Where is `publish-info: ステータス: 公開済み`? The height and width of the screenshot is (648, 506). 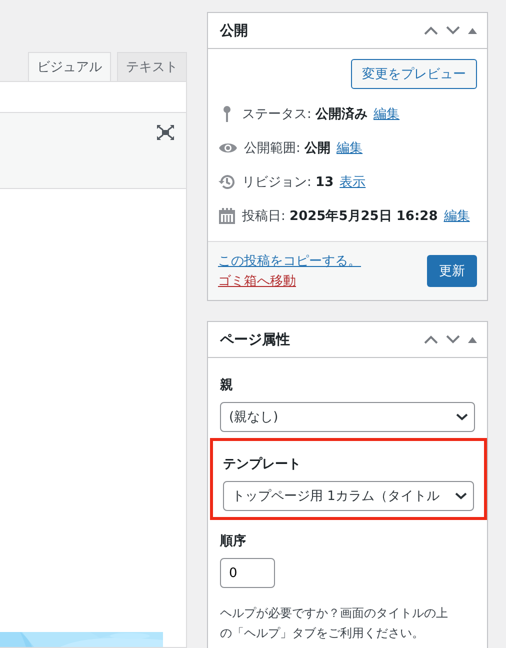 publish-info: ステータス: 公開済み is located at coordinates (305, 114).